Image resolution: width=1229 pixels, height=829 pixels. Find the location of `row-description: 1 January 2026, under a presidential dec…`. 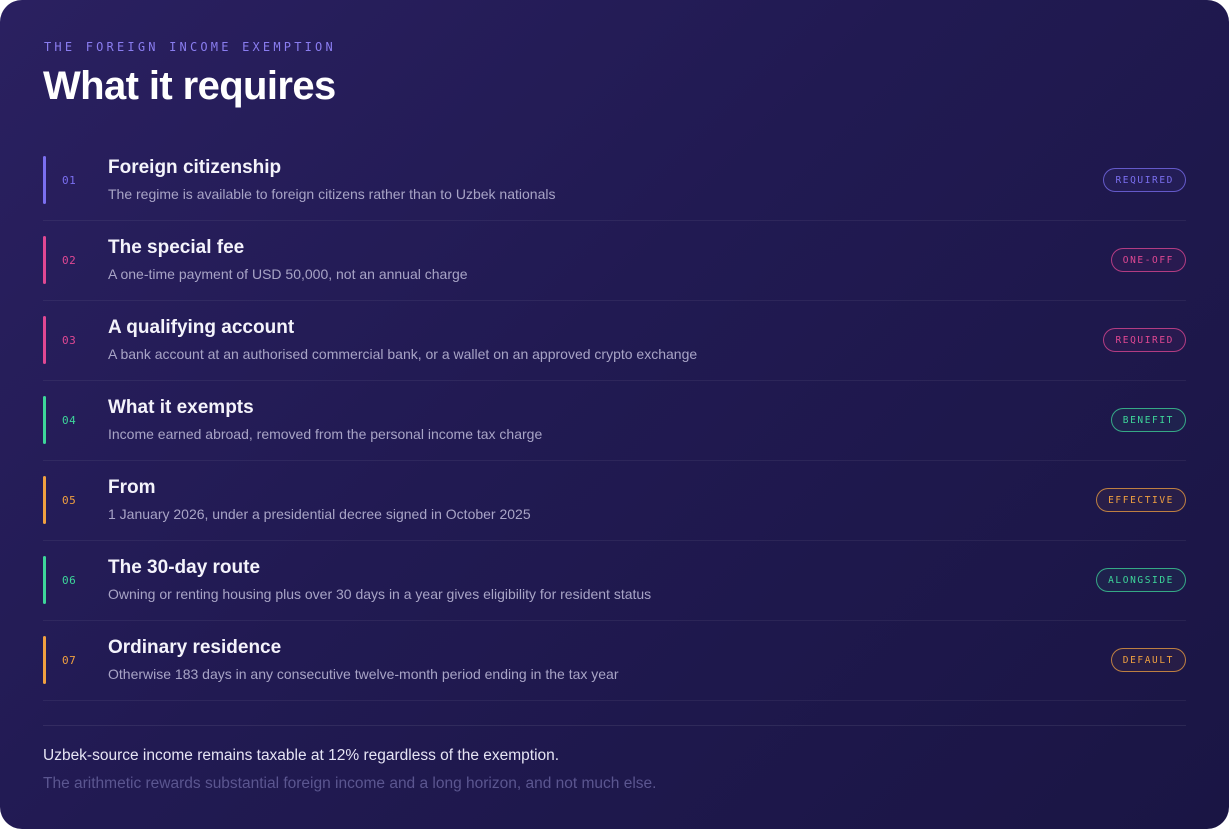

row-description: 1 January 2026, under a presidential dec… is located at coordinates (319, 514).